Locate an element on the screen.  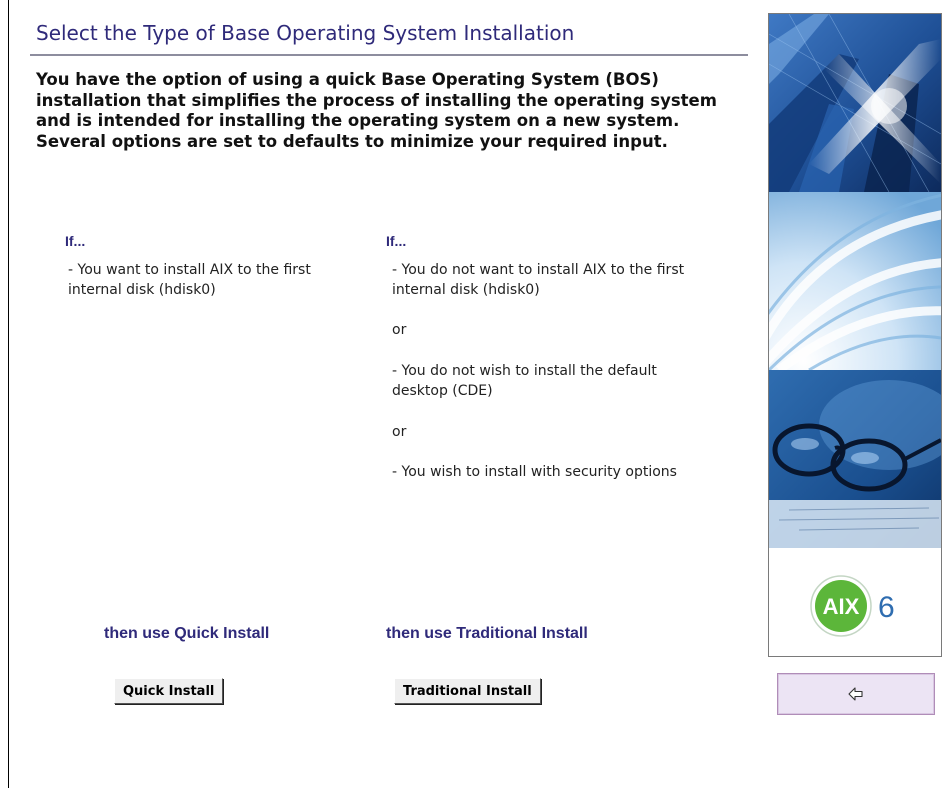
abstract-curves-image is located at coordinates (855, 281).